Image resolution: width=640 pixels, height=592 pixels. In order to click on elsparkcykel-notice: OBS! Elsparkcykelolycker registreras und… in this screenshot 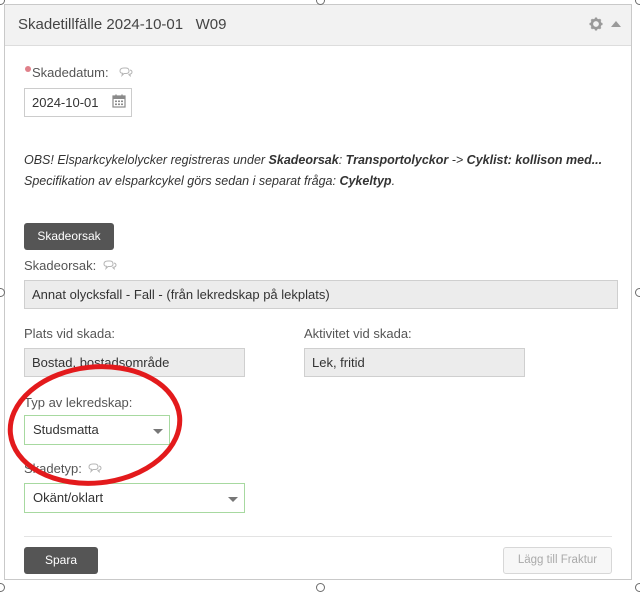, I will do `click(319, 171)`.